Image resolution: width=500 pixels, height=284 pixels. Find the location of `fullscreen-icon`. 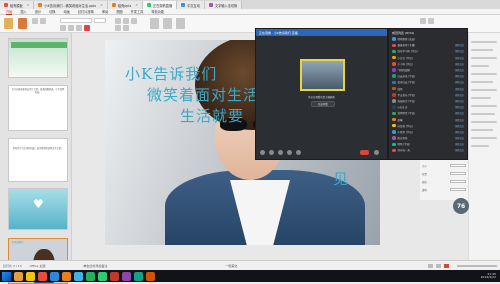

fullscreen-icon is located at coordinates (376, 152).